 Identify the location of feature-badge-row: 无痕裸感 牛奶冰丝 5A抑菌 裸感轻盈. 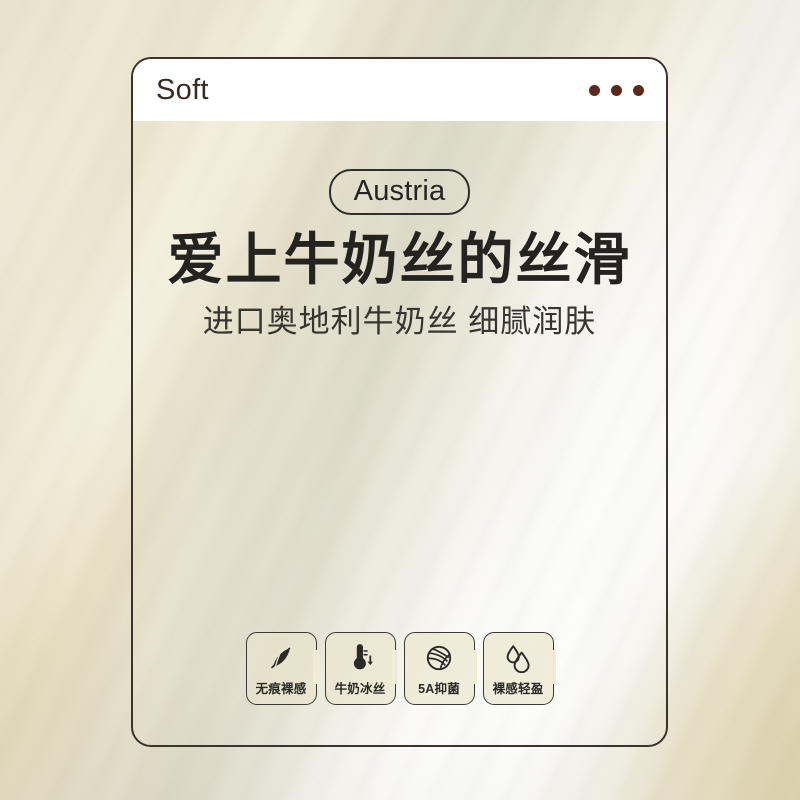
(399, 668).